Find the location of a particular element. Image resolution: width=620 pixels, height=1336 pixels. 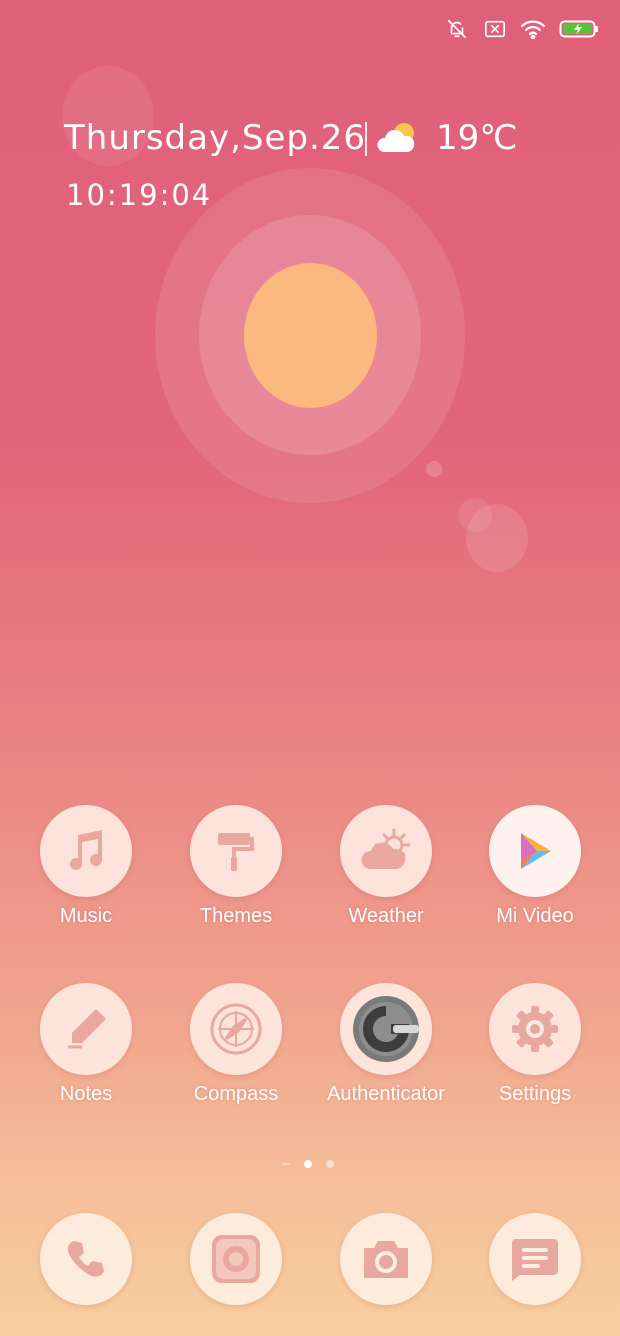

page-indicator is located at coordinates (308, 1164).